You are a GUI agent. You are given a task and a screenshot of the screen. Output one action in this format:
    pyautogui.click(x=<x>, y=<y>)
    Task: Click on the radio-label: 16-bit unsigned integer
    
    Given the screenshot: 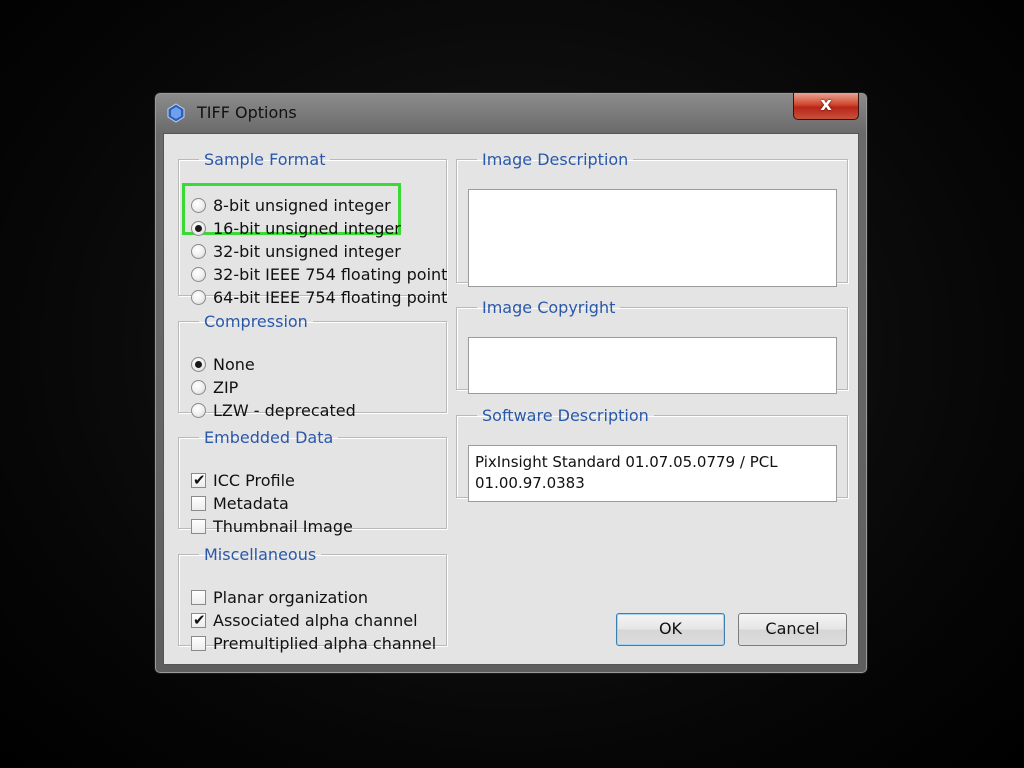 What is the action you would take?
    pyautogui.click(x=307, y=228)
    